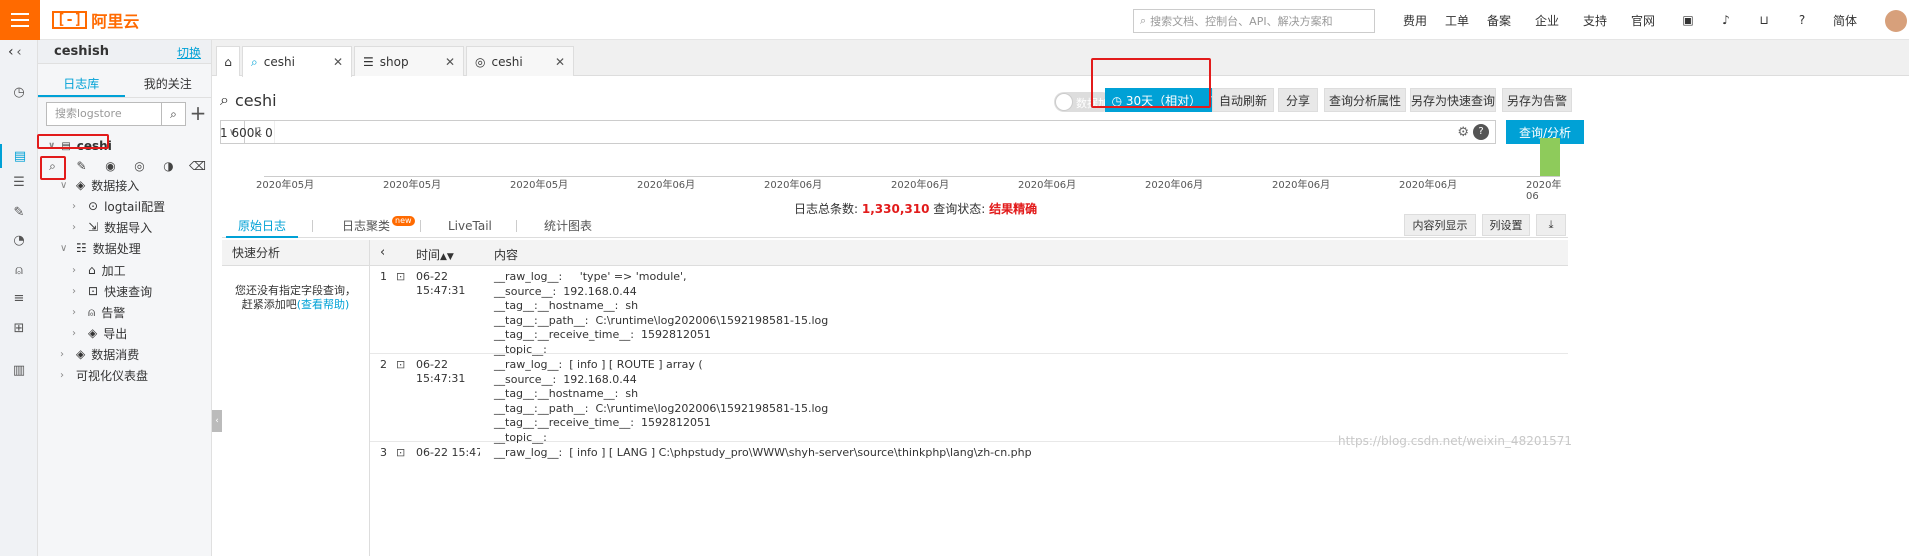 This screenshot has width=1909, height=556. Describe the element at coordinates (295, 253) in the screenshot. I see `quick-analysis-title: 快速分析` at that location.